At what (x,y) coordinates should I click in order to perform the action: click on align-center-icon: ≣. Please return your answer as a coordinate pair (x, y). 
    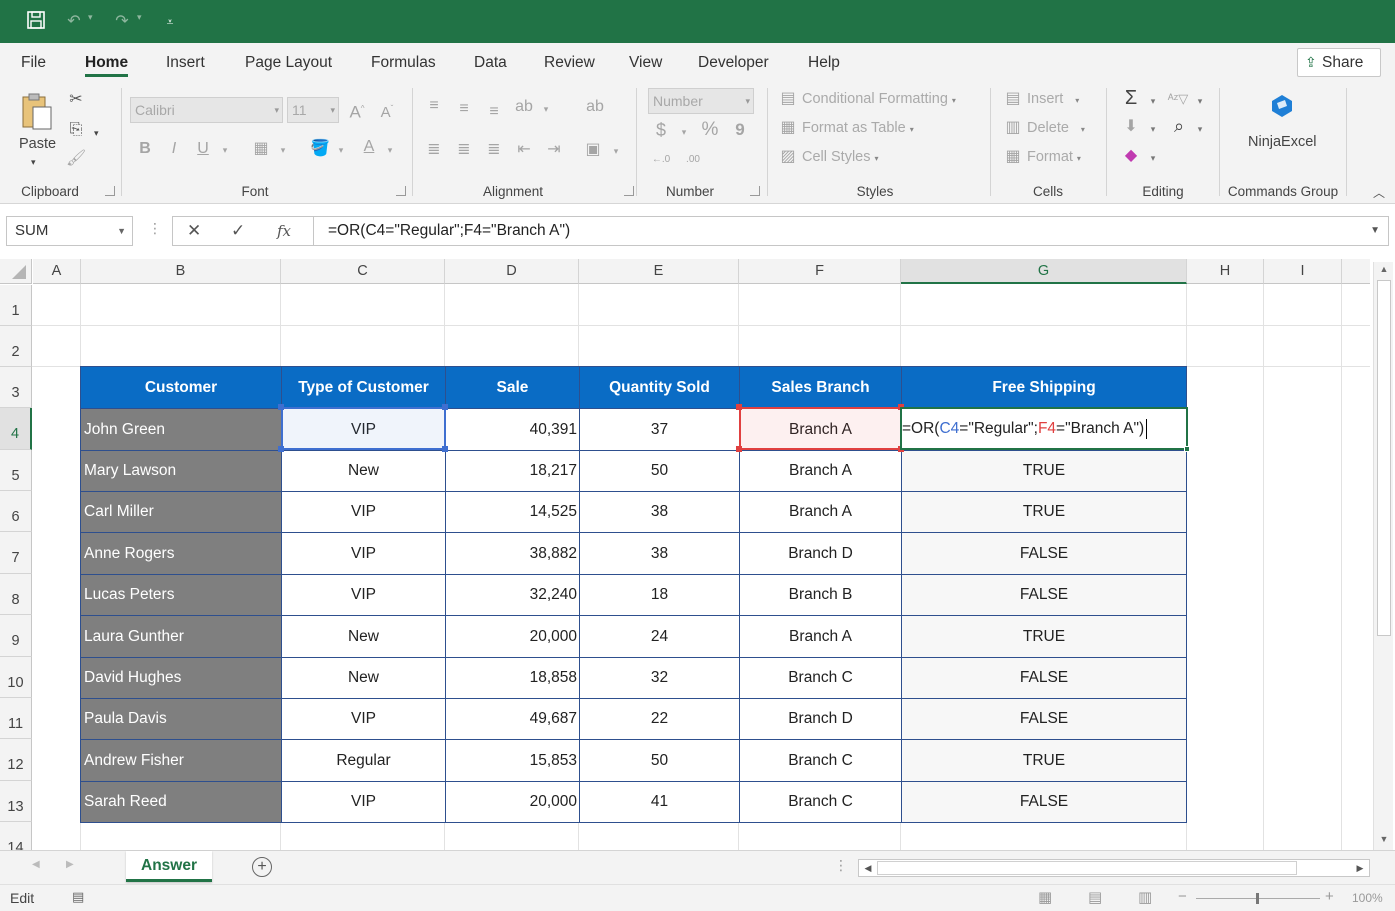
    Looking at the image, I should click on (464, 150).